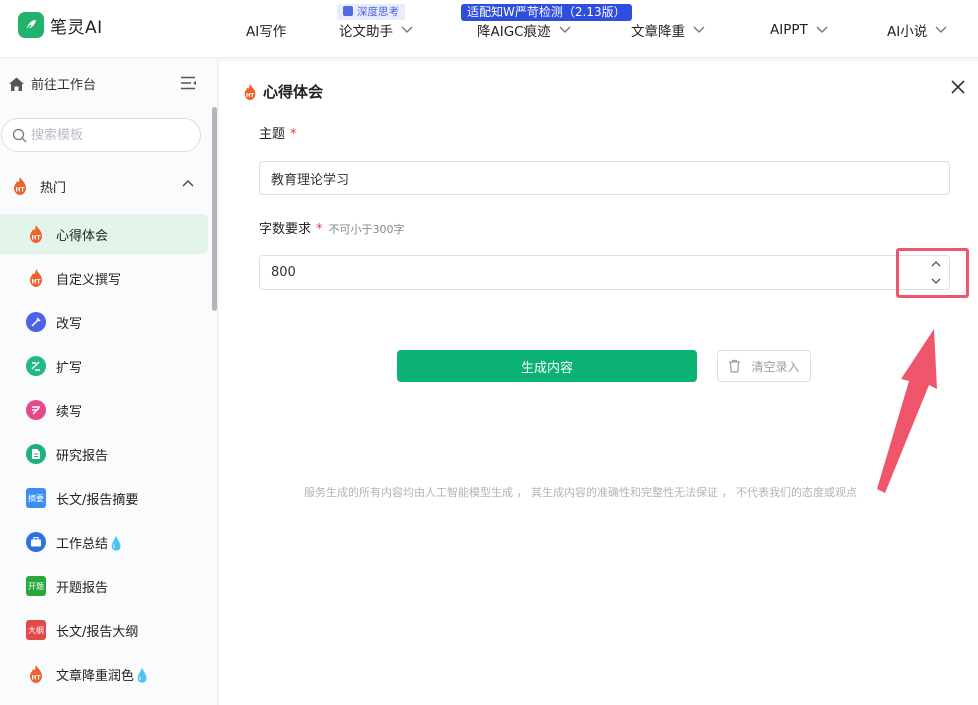 The height and width of the screenshot is (705, 978). What do you see at coordinates (104, 410) in the screenshot?
I see `sidebar-item-continue: 续写` at bounding box center [104, 410].